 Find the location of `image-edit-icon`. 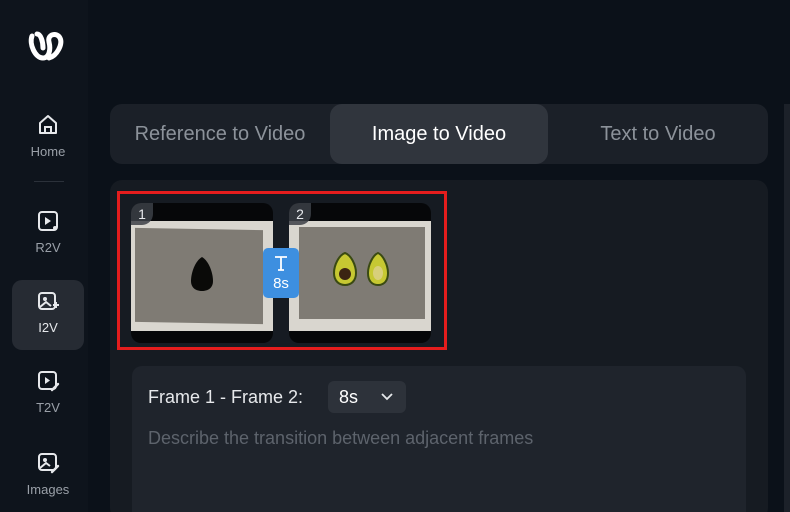

image-edit-icon is located at coordinates (49, 463).